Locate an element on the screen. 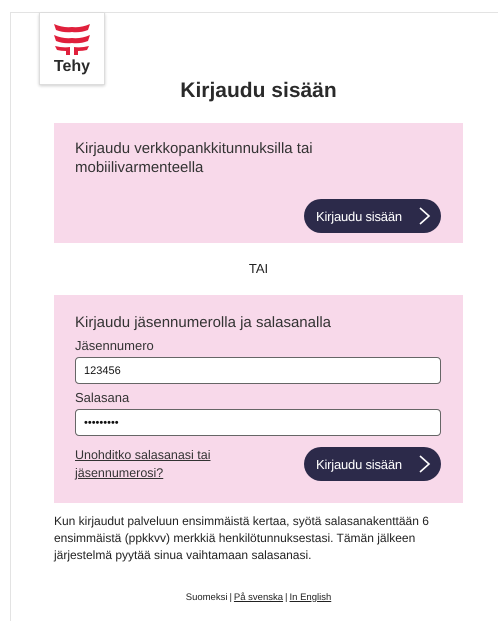 Image resolution: width=498 pixels, height=621 pixels. forgot-password-link: Unohditko salasanasi tai jäsennumerosi? is located at coordinates (165, 464).